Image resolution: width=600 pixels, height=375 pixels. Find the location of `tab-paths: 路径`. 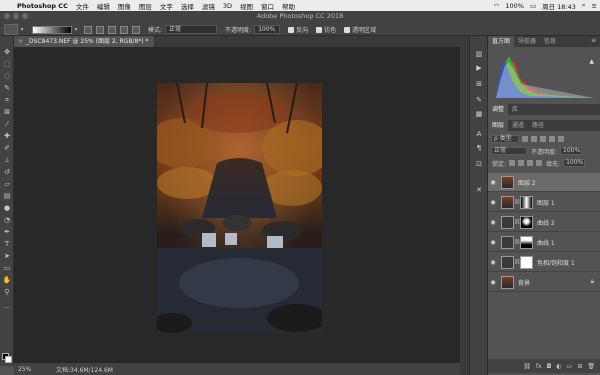

tab-paths: 路径 is located at coordinates (538, 125).